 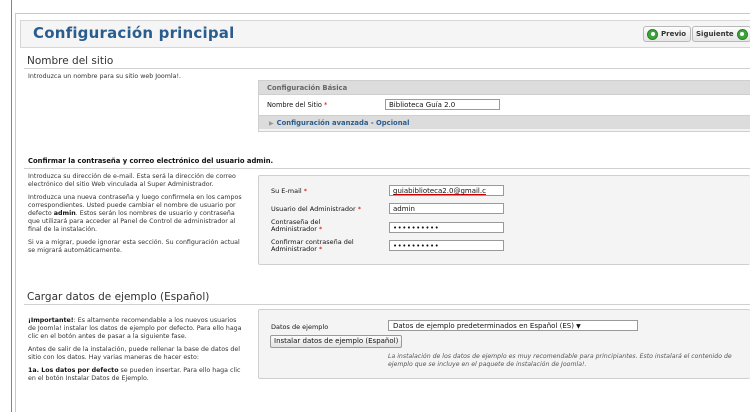 I want to click on previous-arrow-icon, so click(x=652, y=34).